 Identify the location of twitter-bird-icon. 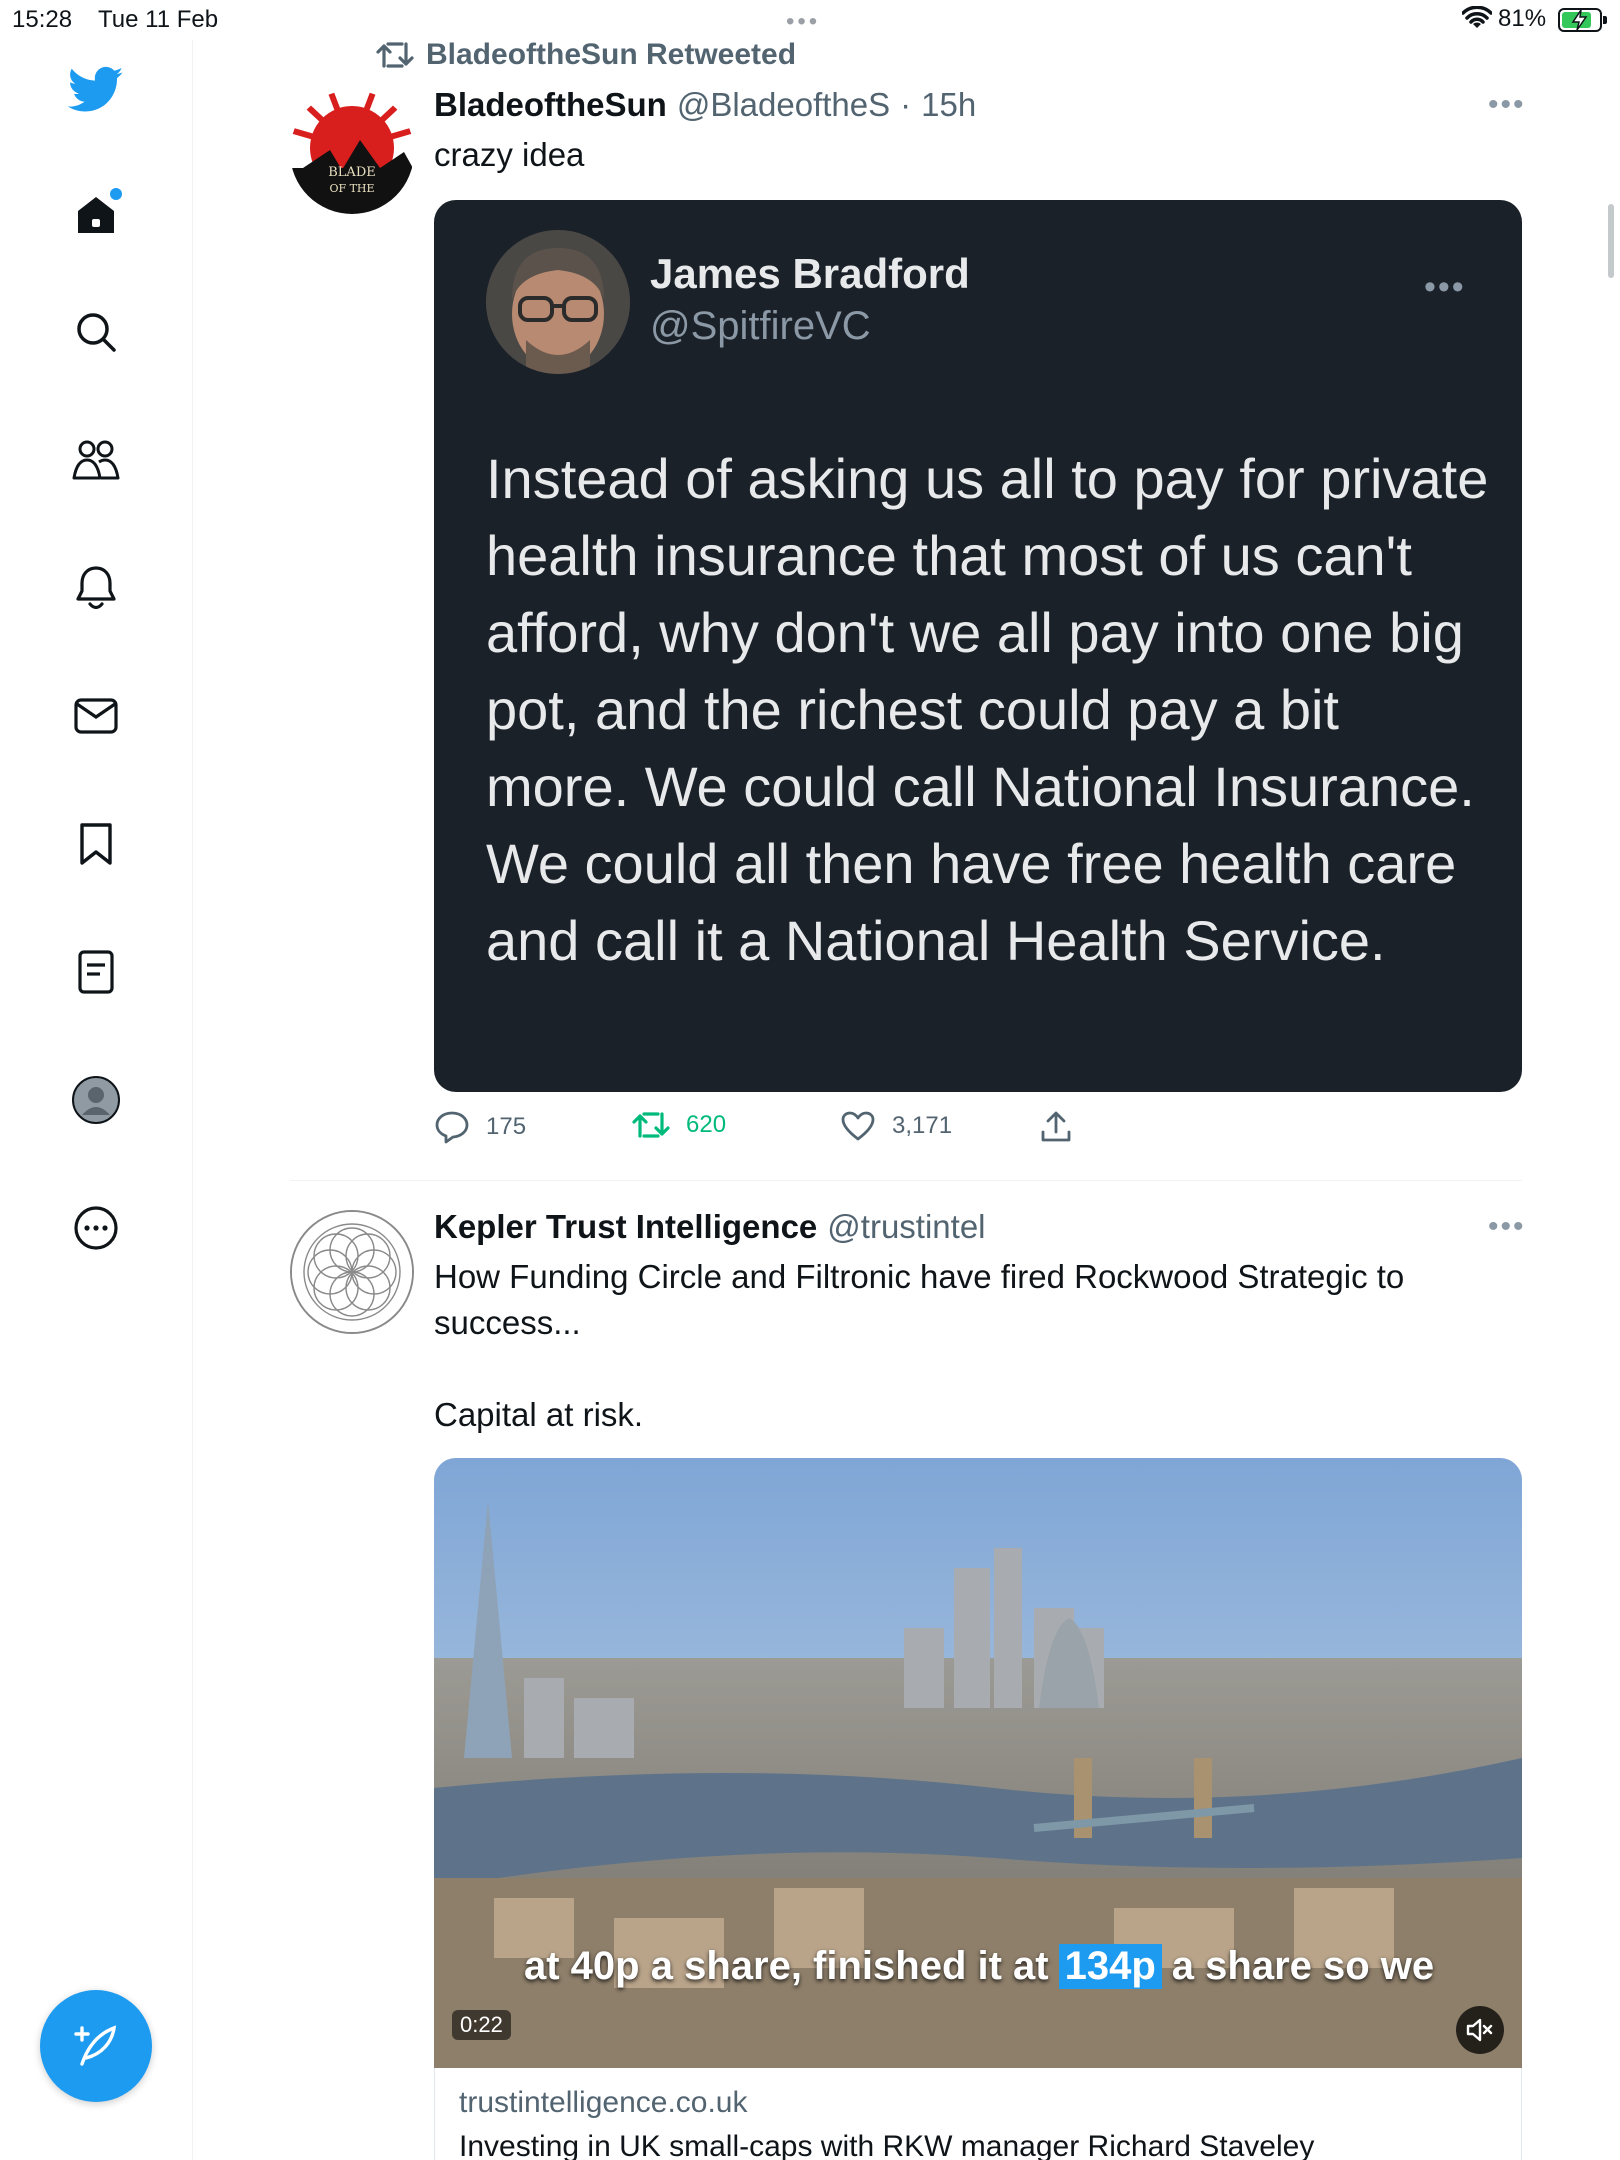
(96, 90).